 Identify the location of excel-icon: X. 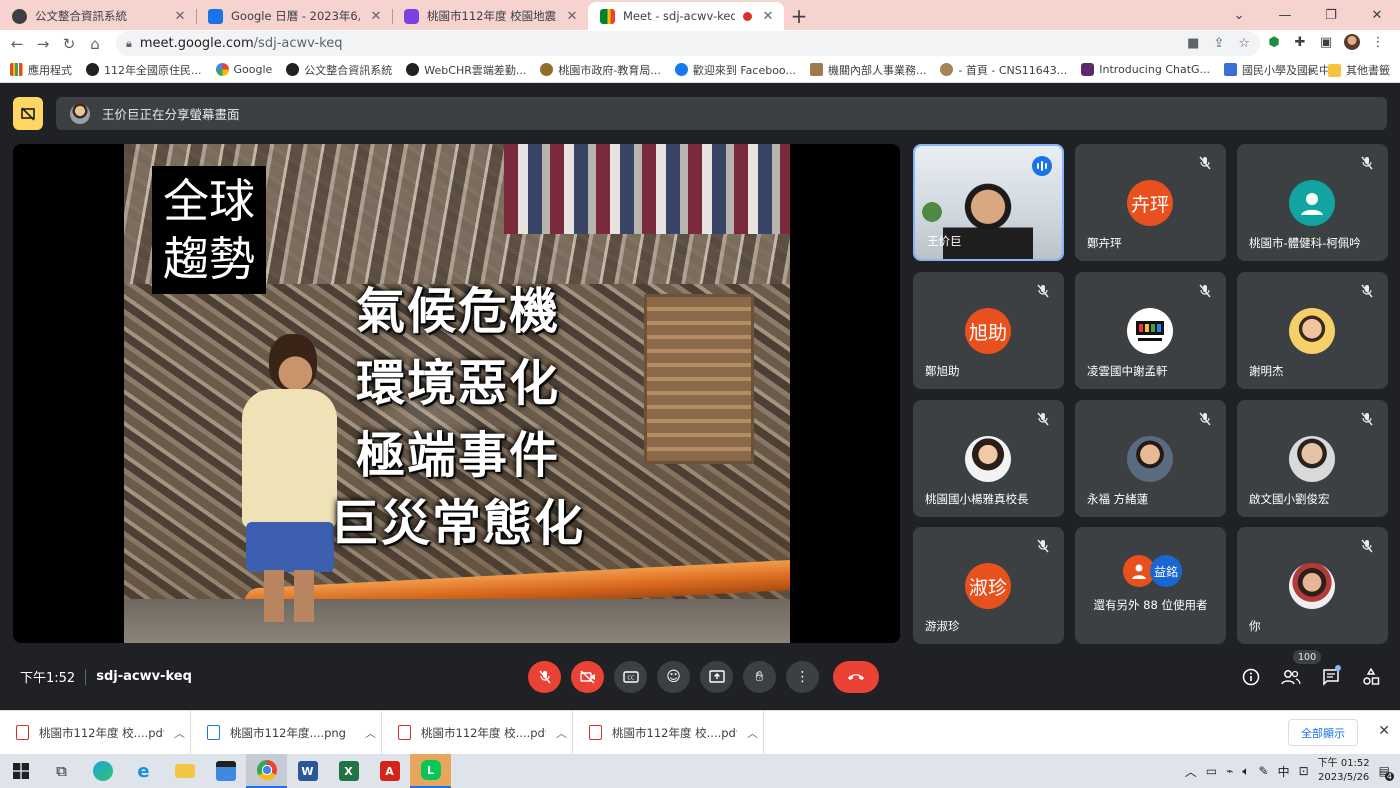
(348, 771).